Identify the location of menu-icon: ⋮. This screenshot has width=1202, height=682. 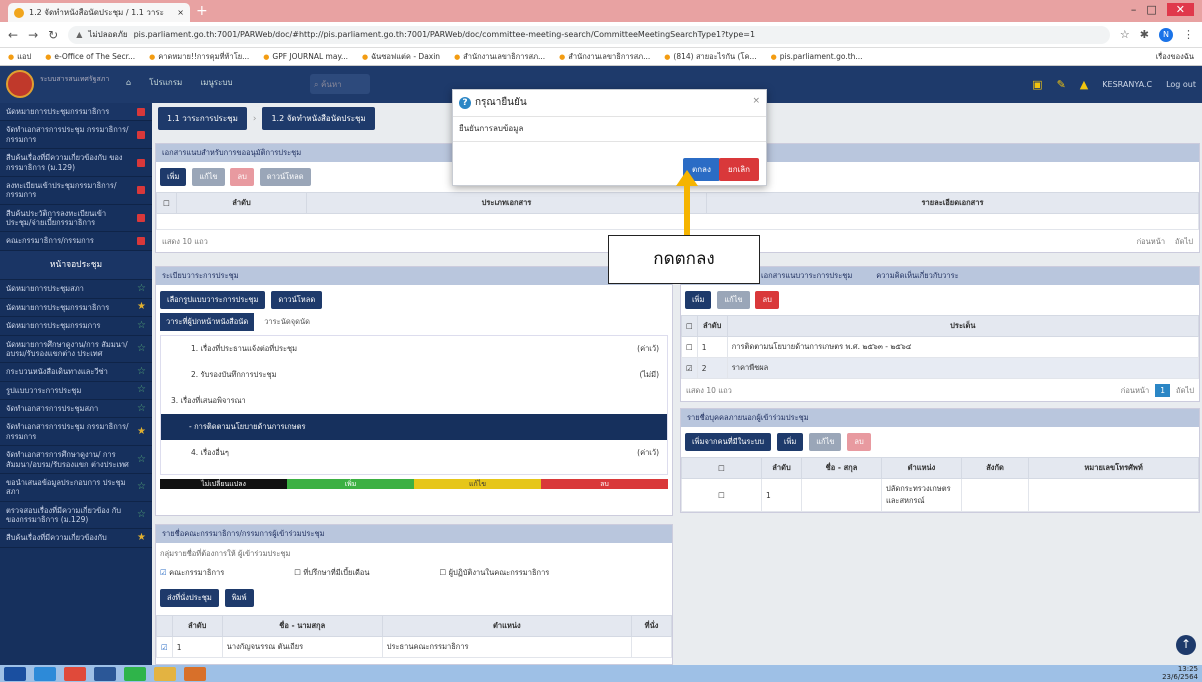
(1188, 34).